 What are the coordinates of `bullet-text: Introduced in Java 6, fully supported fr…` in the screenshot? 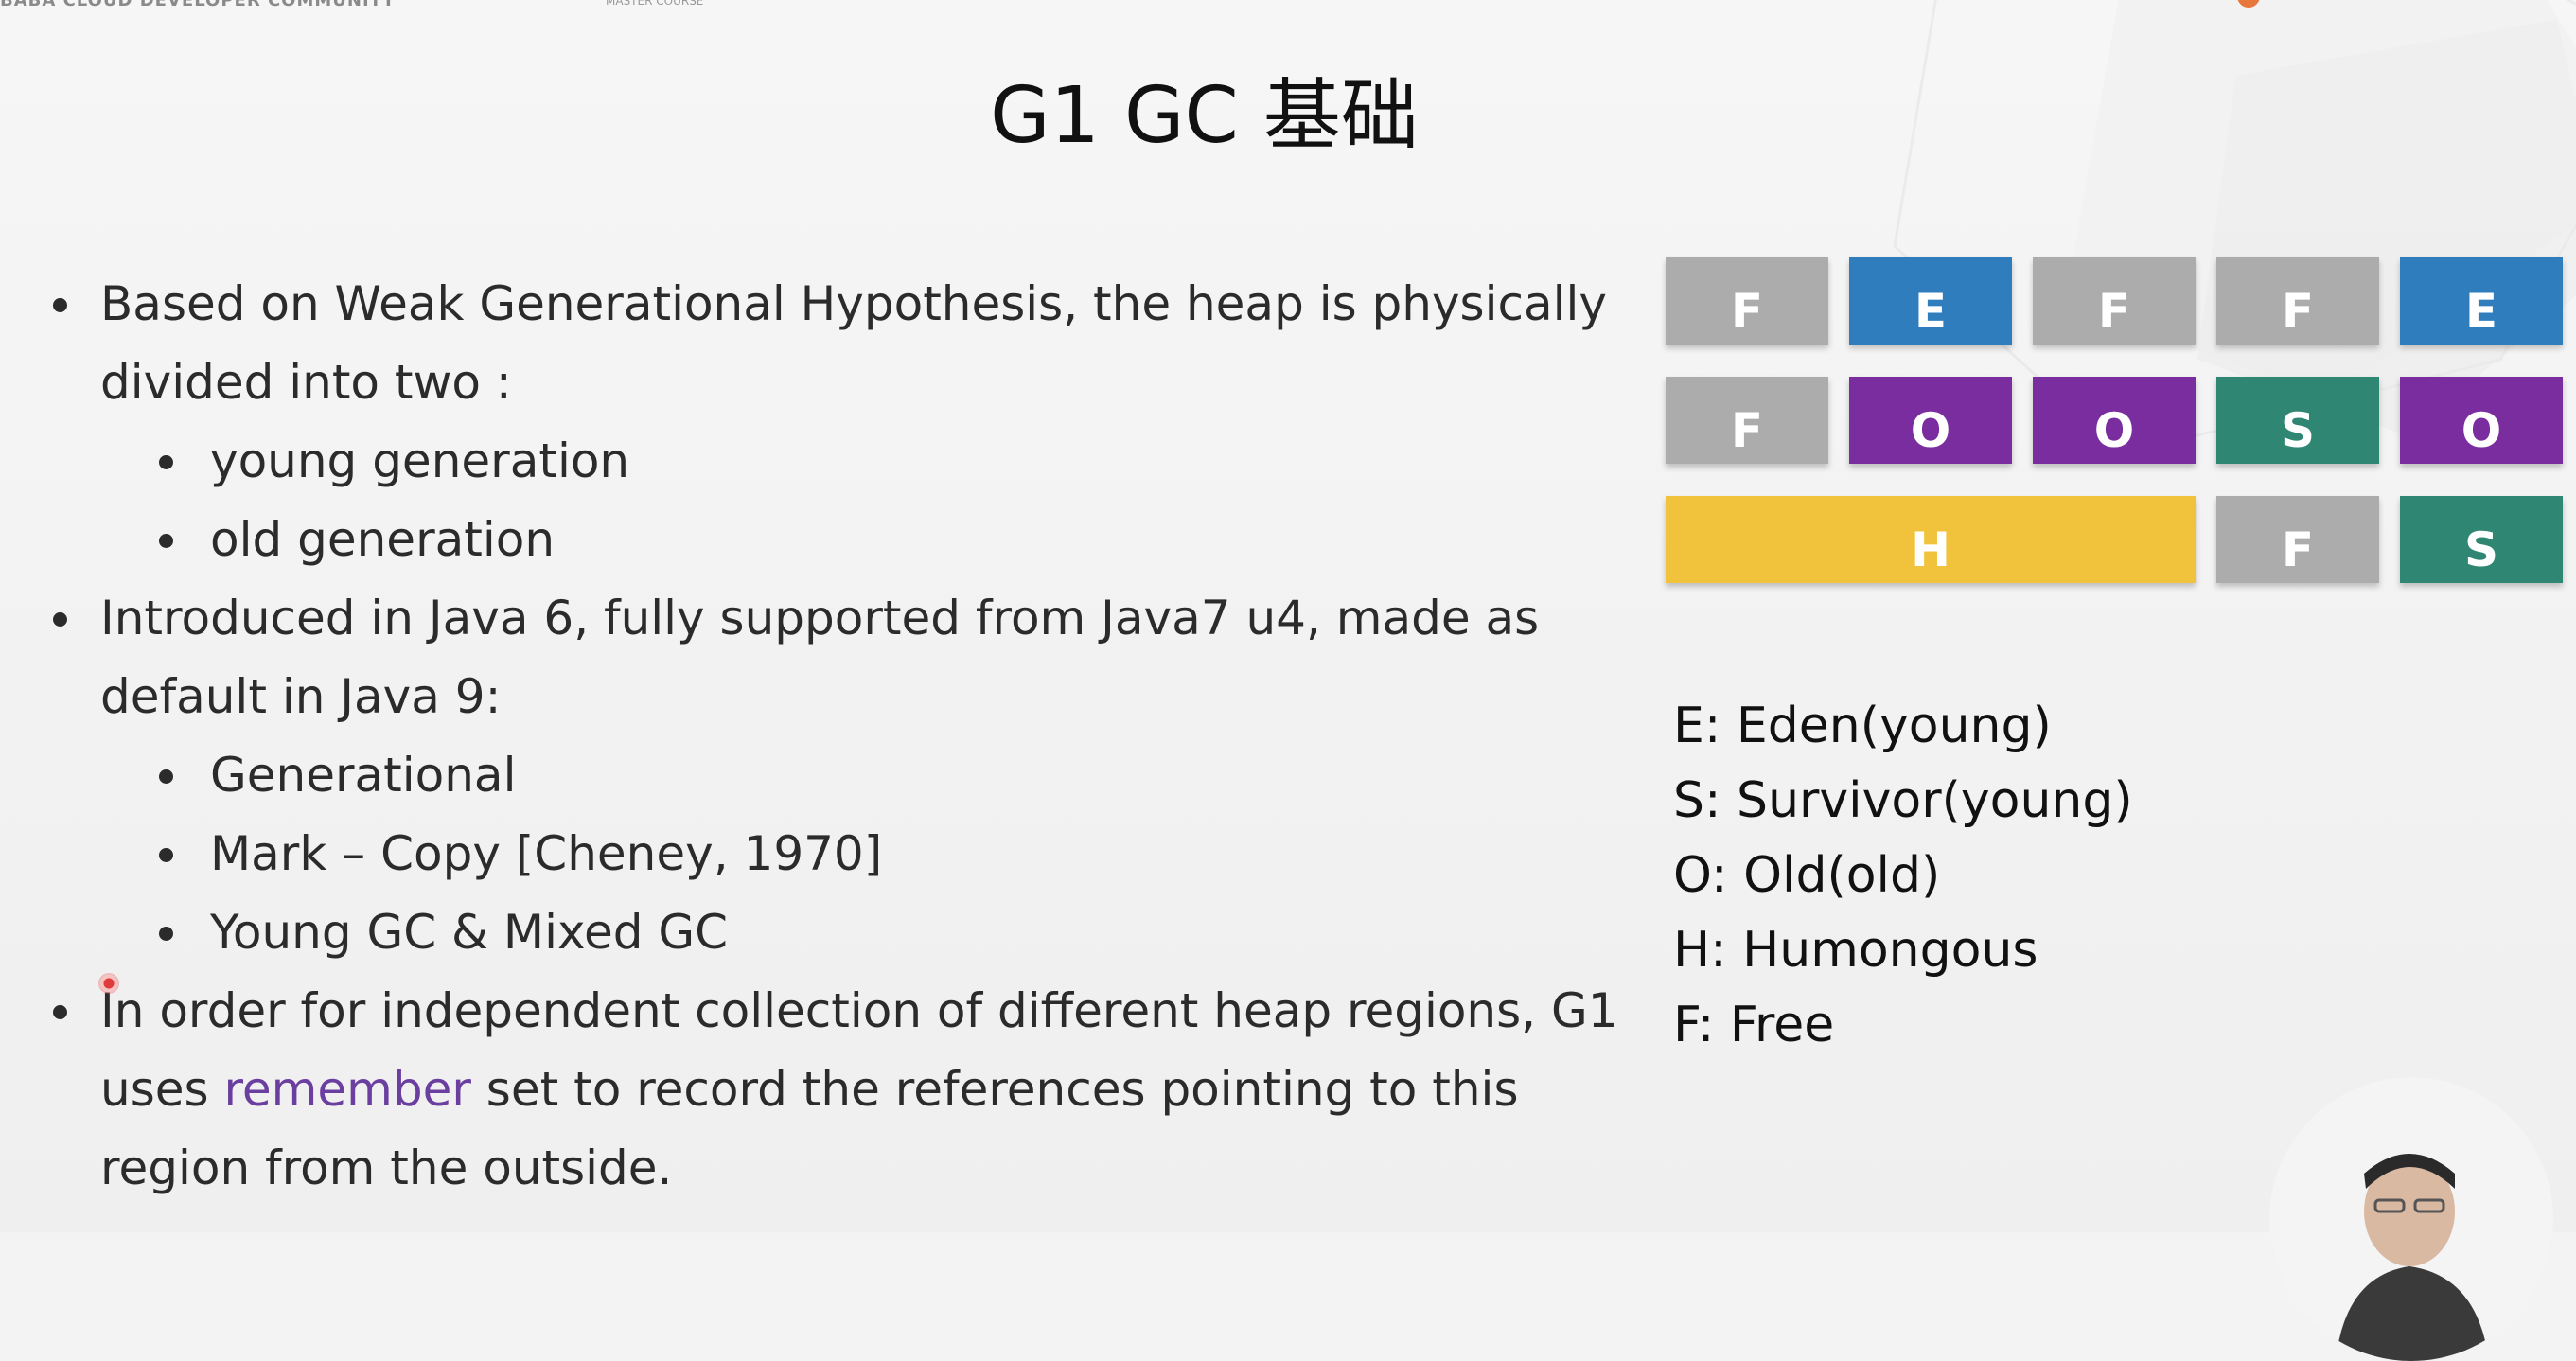 It's located at (820, 618).